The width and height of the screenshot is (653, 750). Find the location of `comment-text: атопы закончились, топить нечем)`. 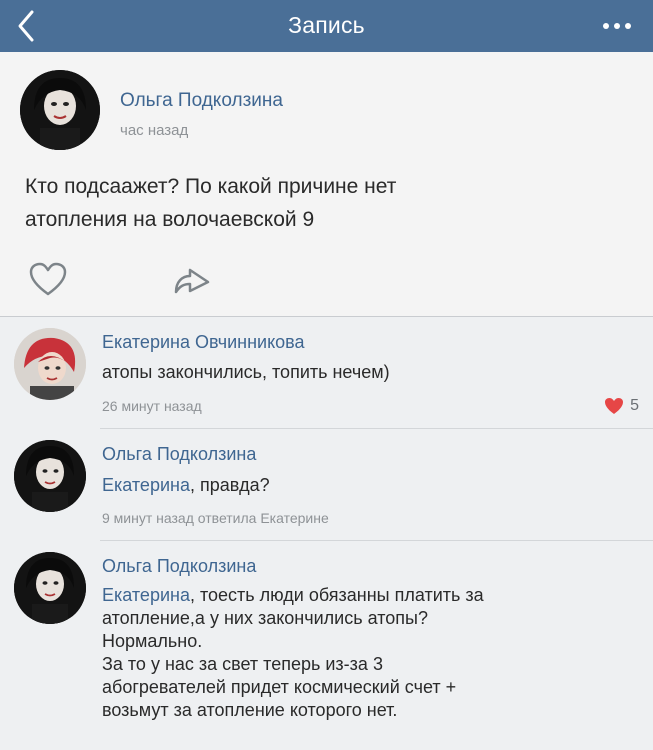

comment-text: атопы закончились, топить нечем) is located at coordinates (246, 372).